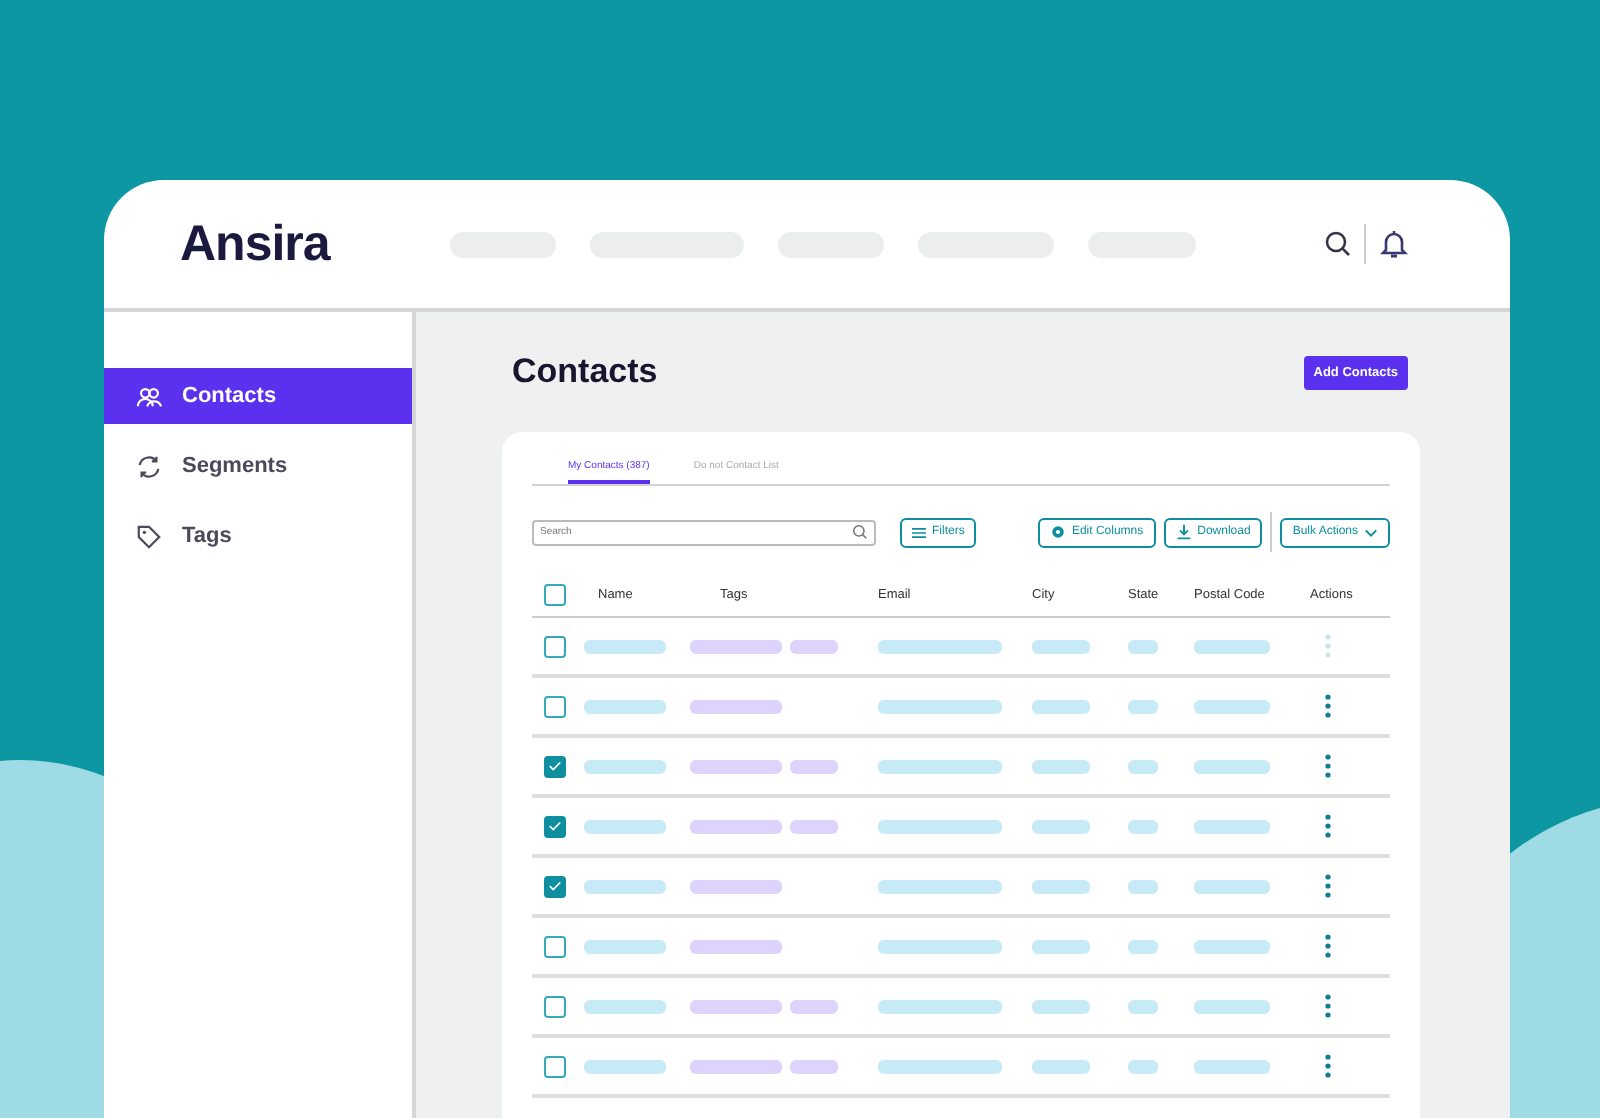 This screenshot has height=1118, width=1600. I want to click on sidebar-item: Segments, so click(258, 466).